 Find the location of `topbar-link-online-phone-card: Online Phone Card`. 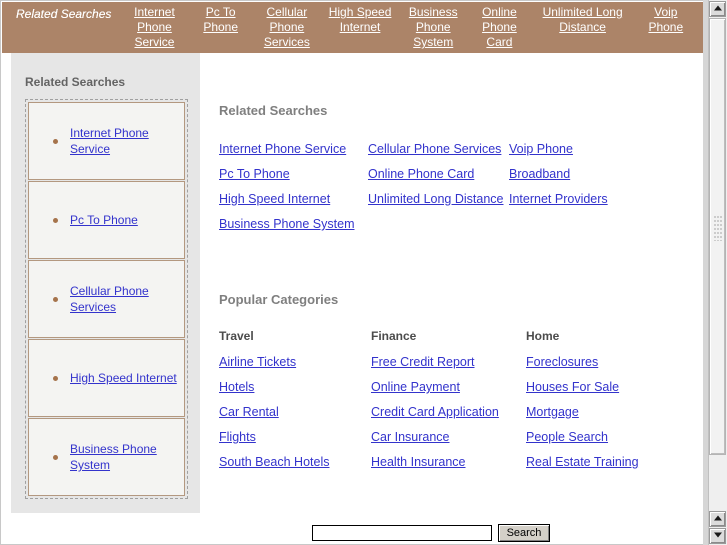

topbar-link-online-phone-card: Online Phone Card is located at coordinates (499, 27).